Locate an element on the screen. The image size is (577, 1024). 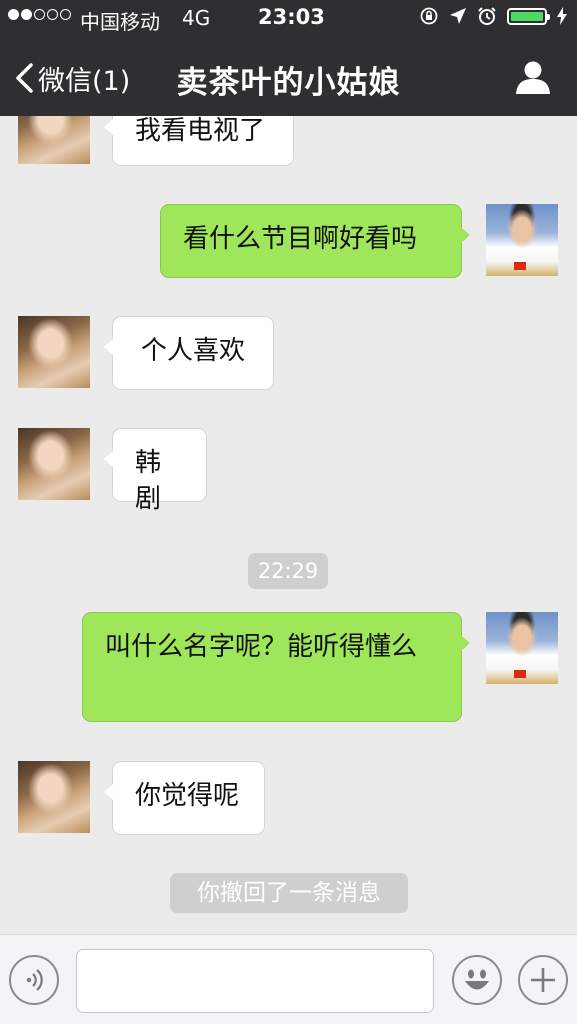
navigation-bar: 微信(1) 卖茶叶的小姑娘 is located at coordinates (288, 78).